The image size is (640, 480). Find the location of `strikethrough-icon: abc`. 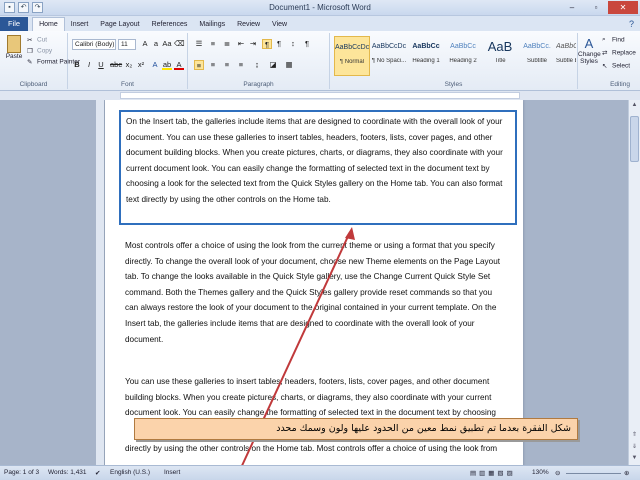

strikethrough-icon: abc is located at coordinates (116, 65).